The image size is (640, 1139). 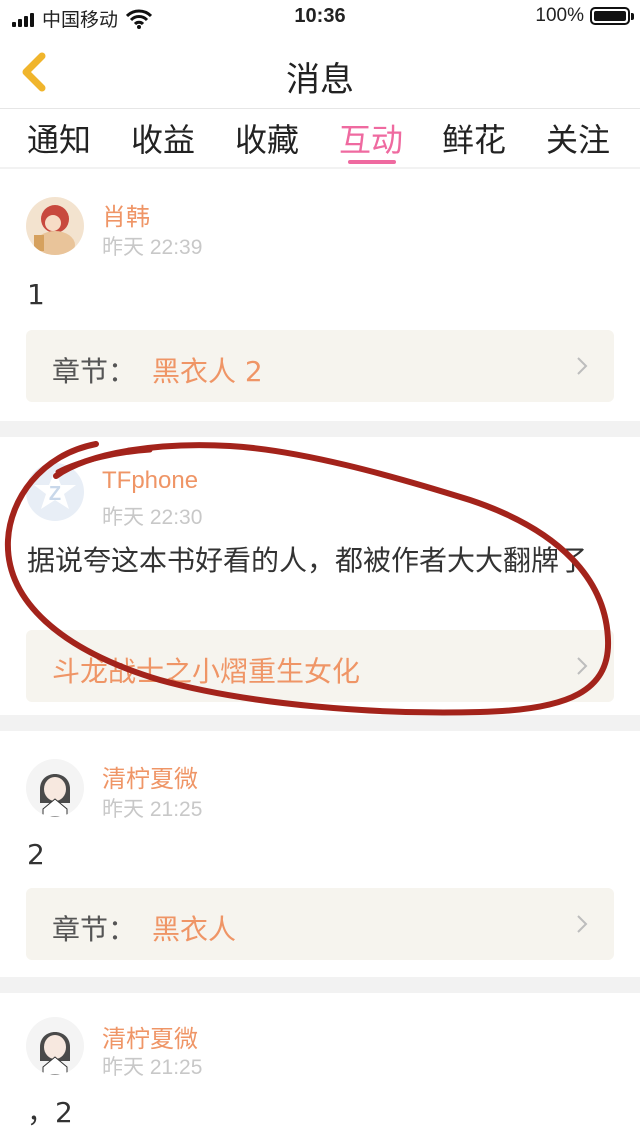 I want to click on message-card: 清柠夏微 昨天 21:25 ，2, so click(x=320, y=1066).